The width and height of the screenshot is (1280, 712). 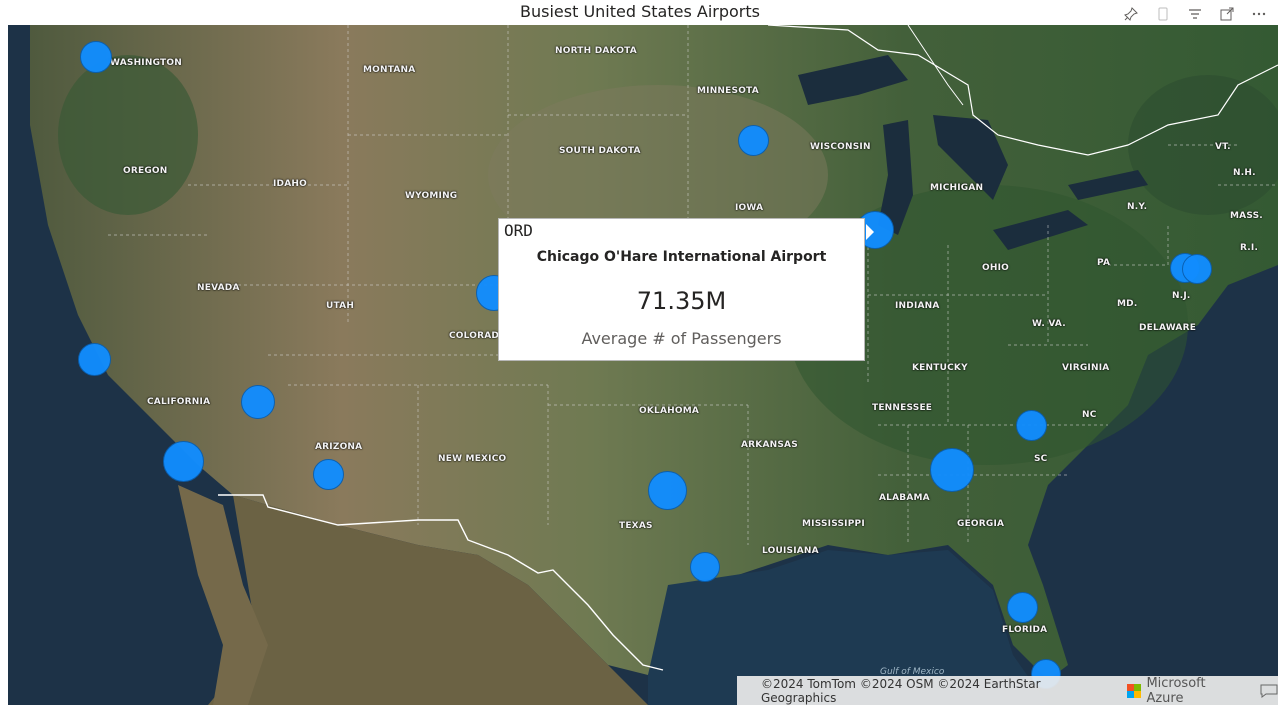 I want to click on visual-header-toolbar, so click(x=1195, y=14).